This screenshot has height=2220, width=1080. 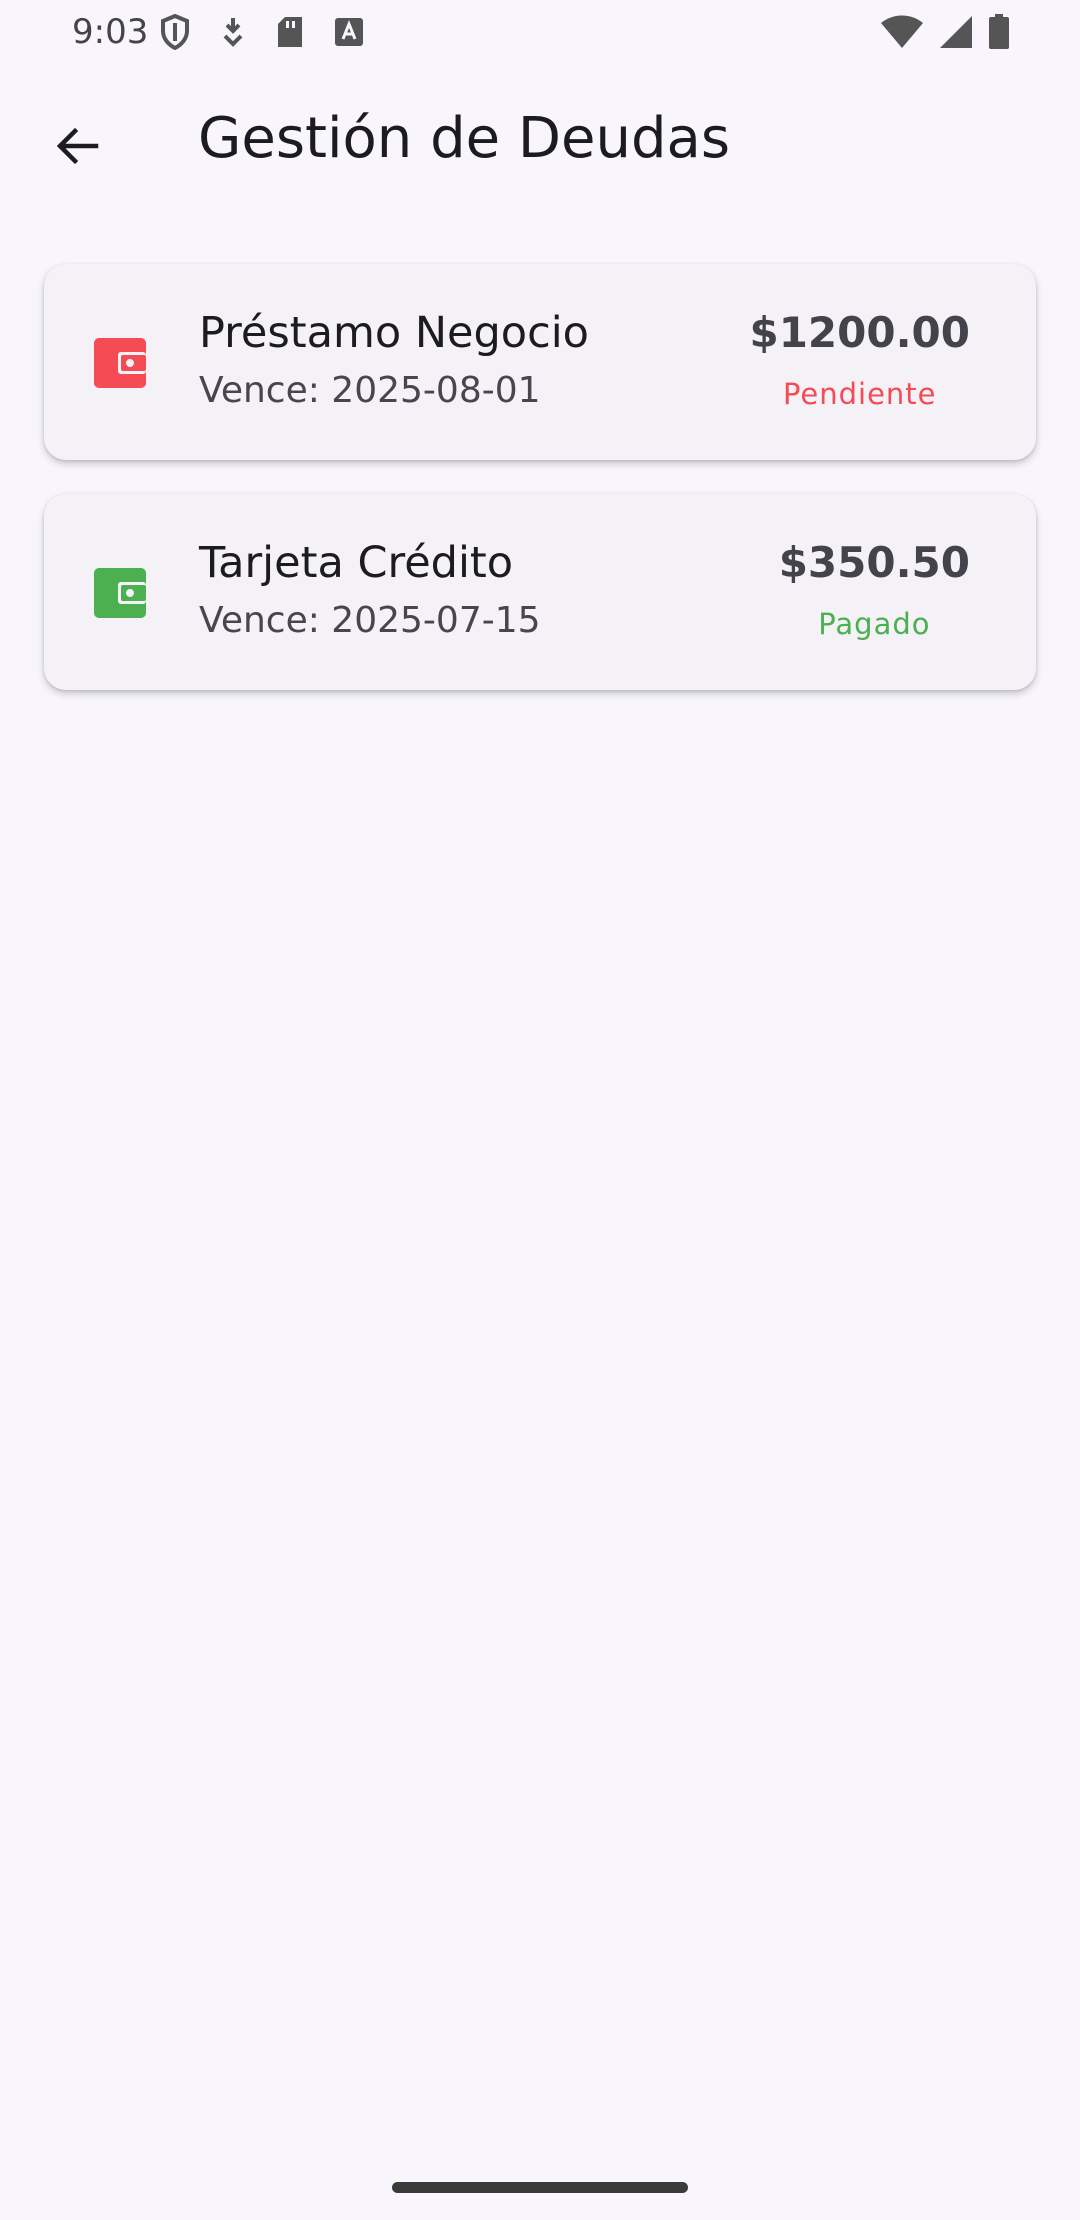 I want to click on font-a-icon, so click(x=349, y=32).